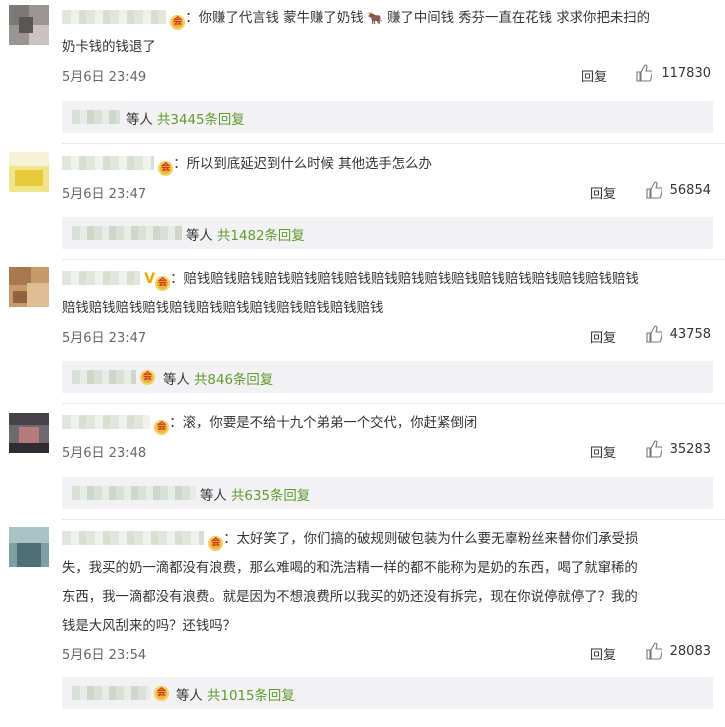 This screenshot has height=727, width=725. What do you see at coordinates (261, 236) in the screenshot?
I see `view-replies-link: 共1482条回复` at bounding box center [261, 236].